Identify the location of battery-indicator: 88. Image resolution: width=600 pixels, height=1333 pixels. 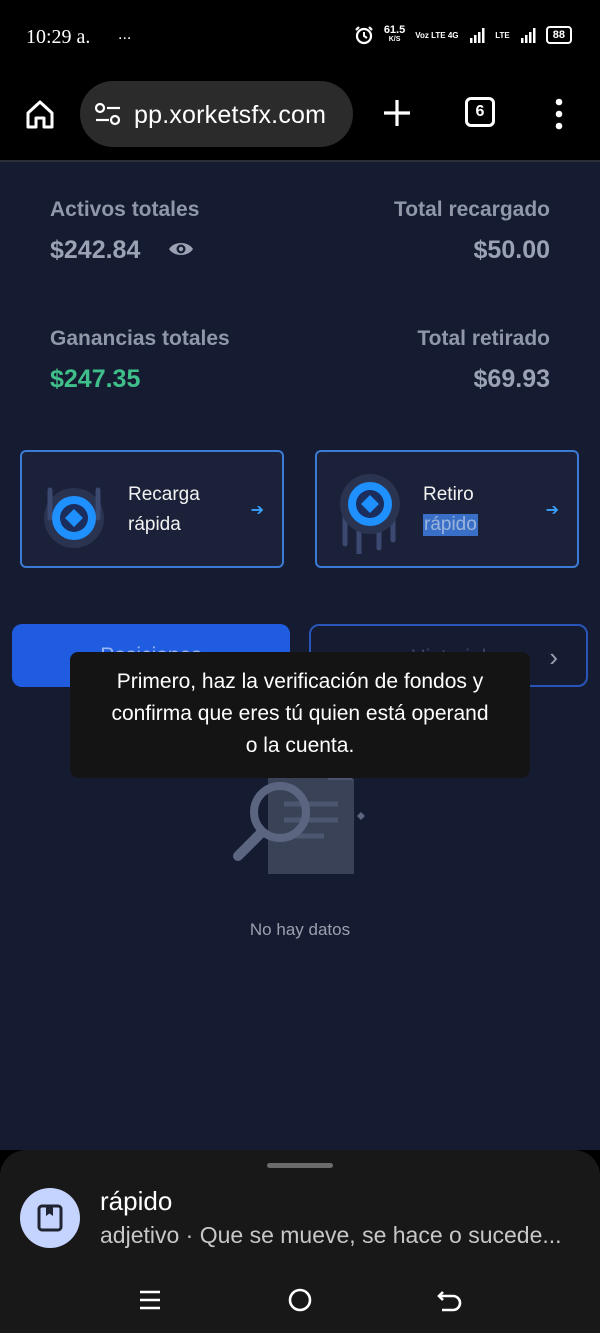
(558, 35).